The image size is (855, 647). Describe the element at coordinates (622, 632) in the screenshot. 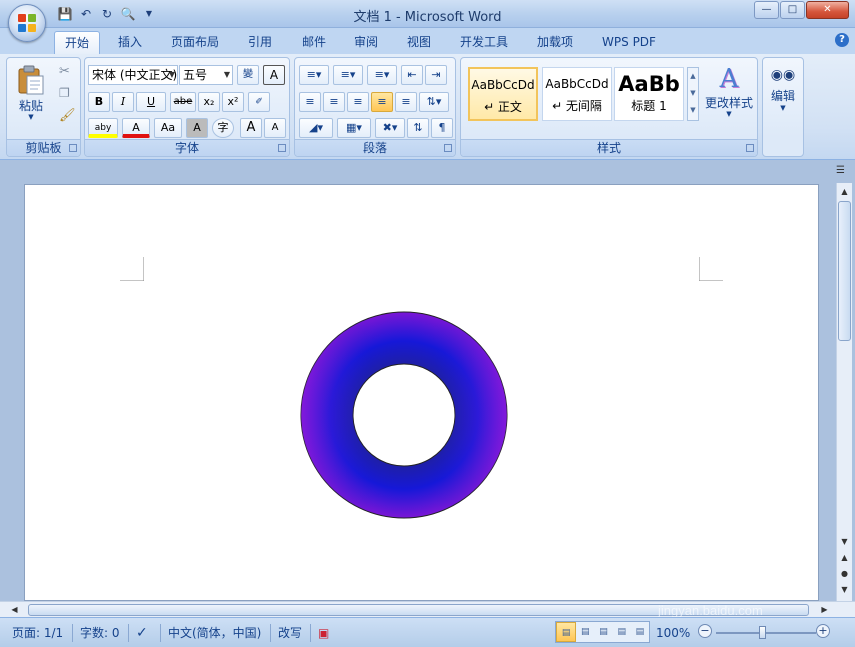

I see `outline-view-icon: ▤` at that location.